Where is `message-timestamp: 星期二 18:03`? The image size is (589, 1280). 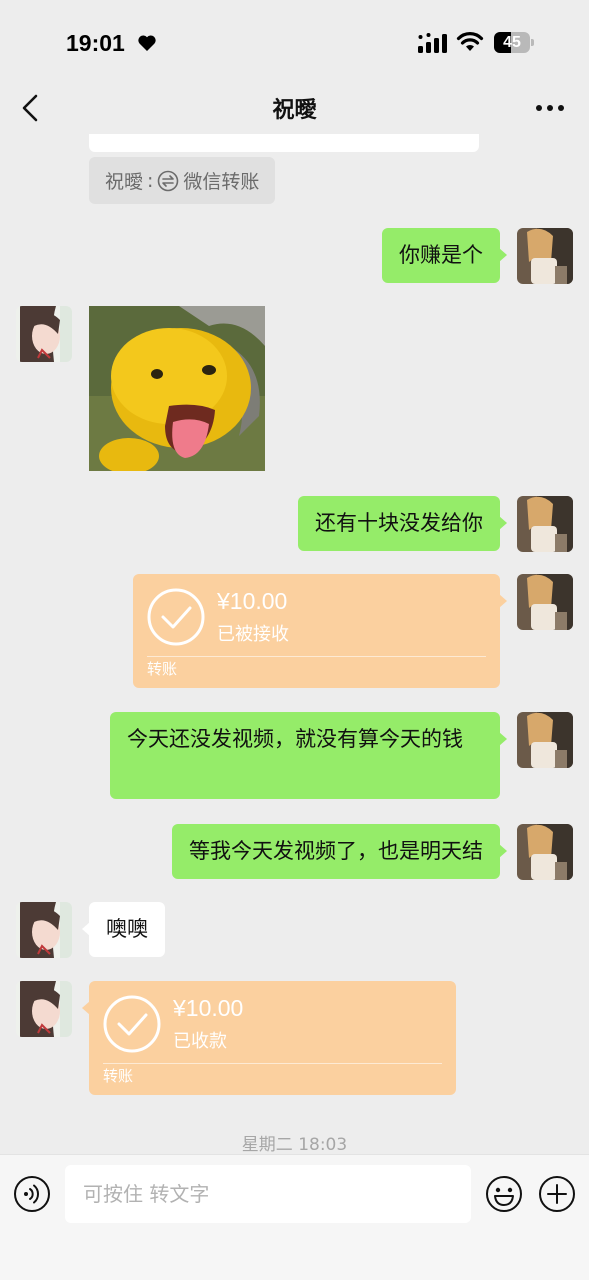
message-timestamp: 星期二 18:03 is located at coordinates (294, 1144).